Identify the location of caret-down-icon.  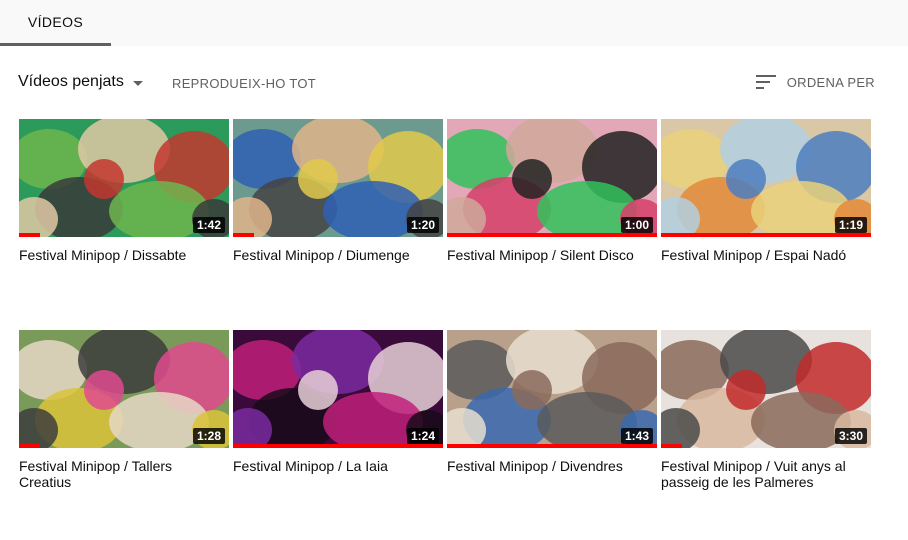
(137, 83).